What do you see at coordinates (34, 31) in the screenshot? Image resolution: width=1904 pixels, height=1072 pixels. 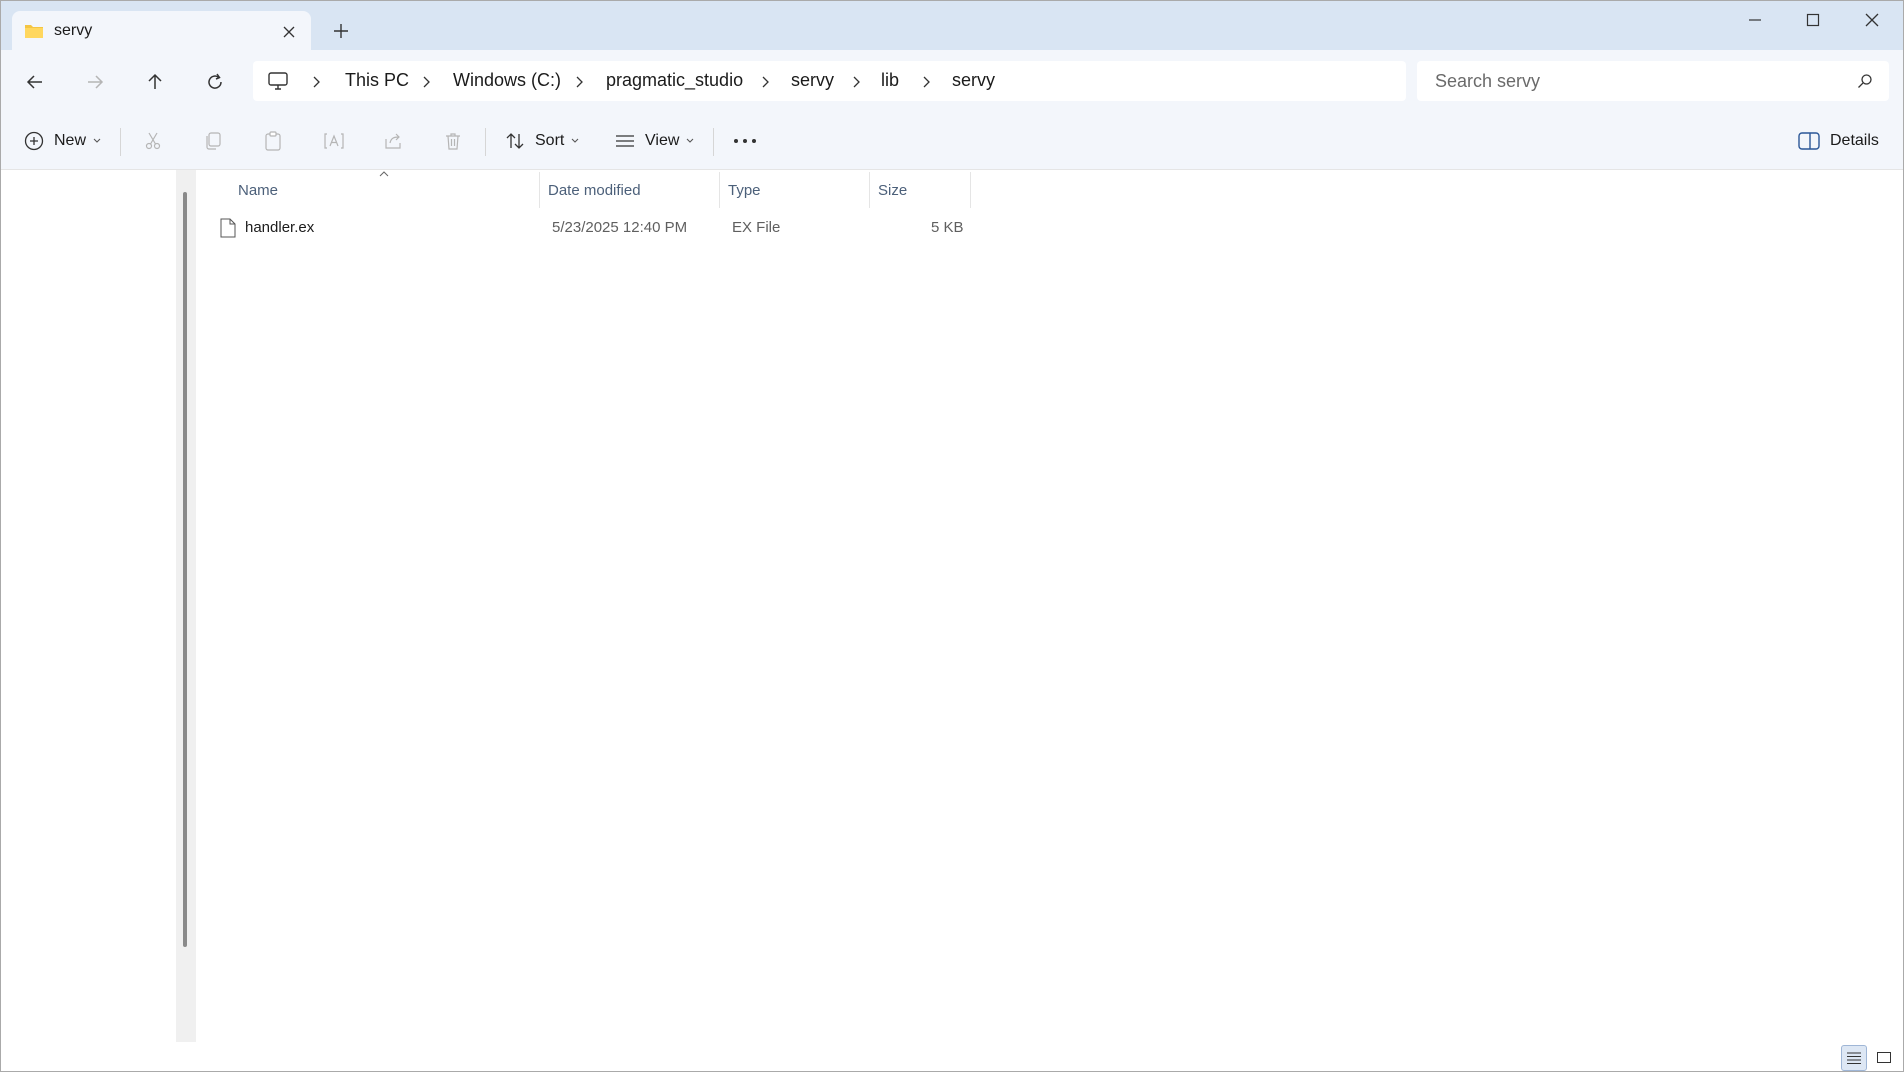 I see `folder-icon` at bounding box center [34, 31].